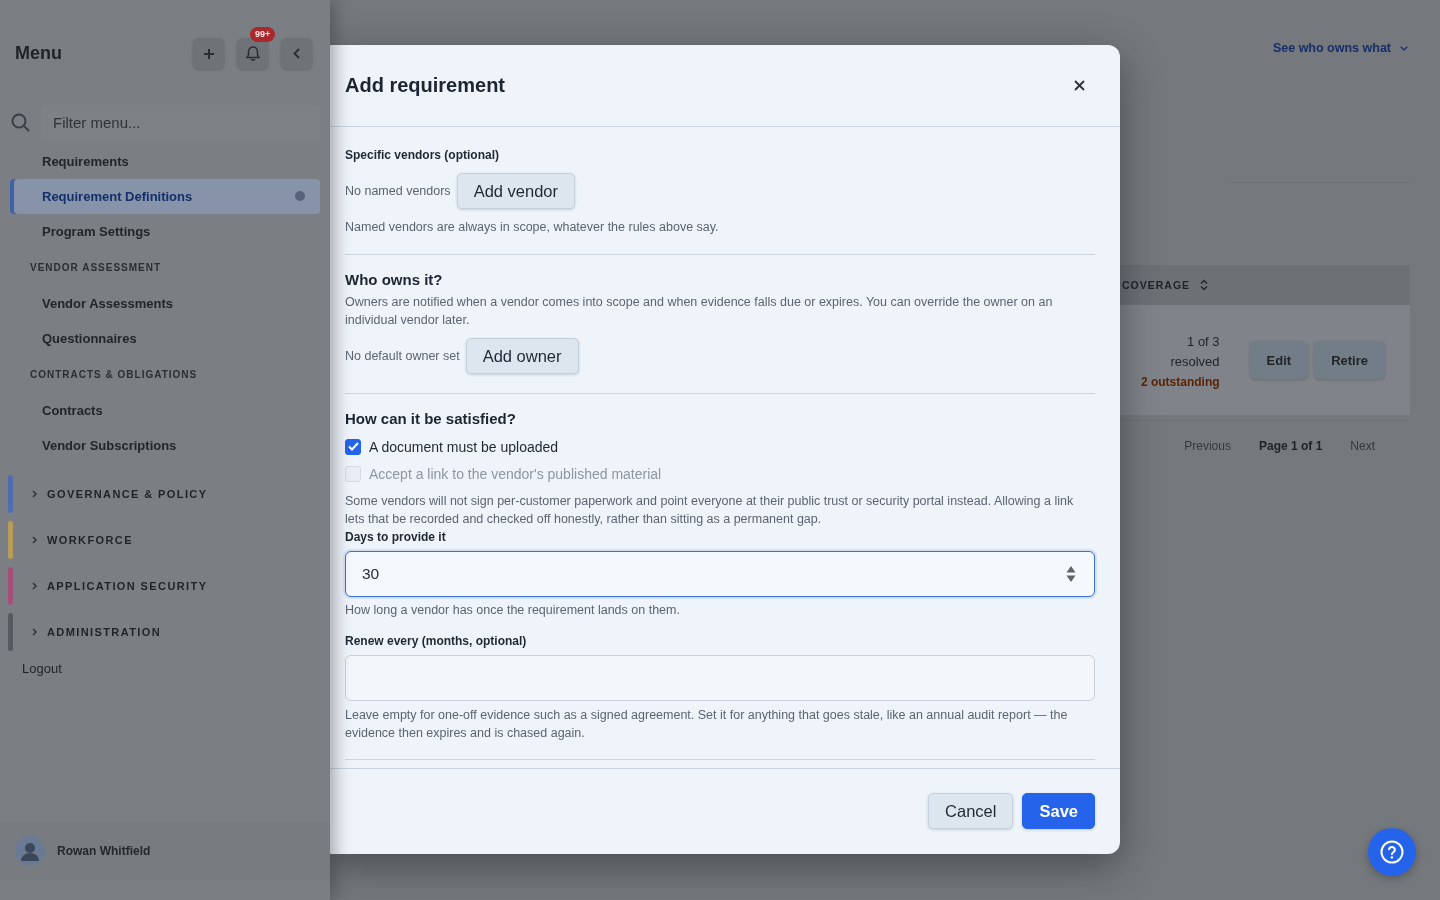  What do you see at coordinates (402, 356) in the screenshot?
I see `empty-state-text: No default owner set` at bounding box center [402, 356].